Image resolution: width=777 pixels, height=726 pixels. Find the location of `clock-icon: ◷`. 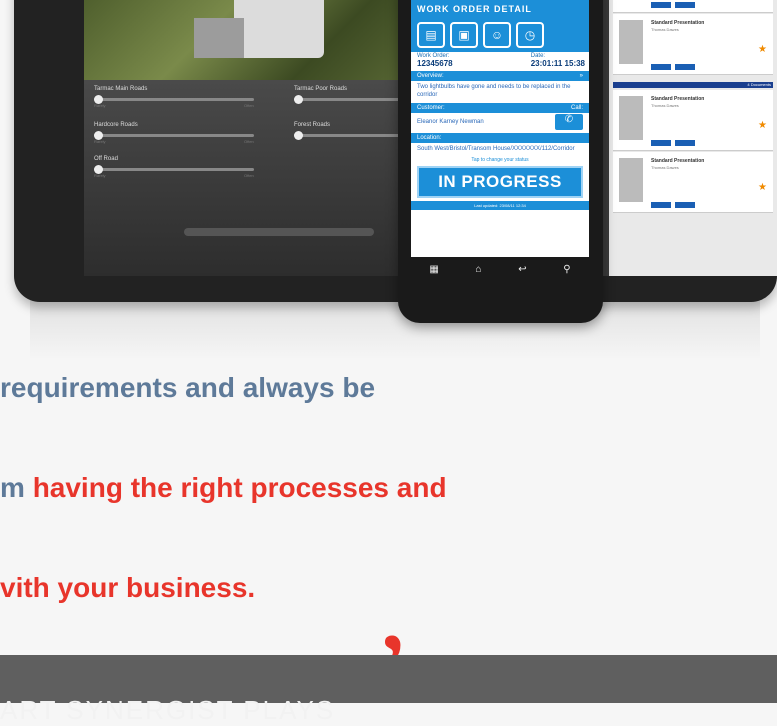

clock-icon: ◷ is located at coordinates (530, 35).